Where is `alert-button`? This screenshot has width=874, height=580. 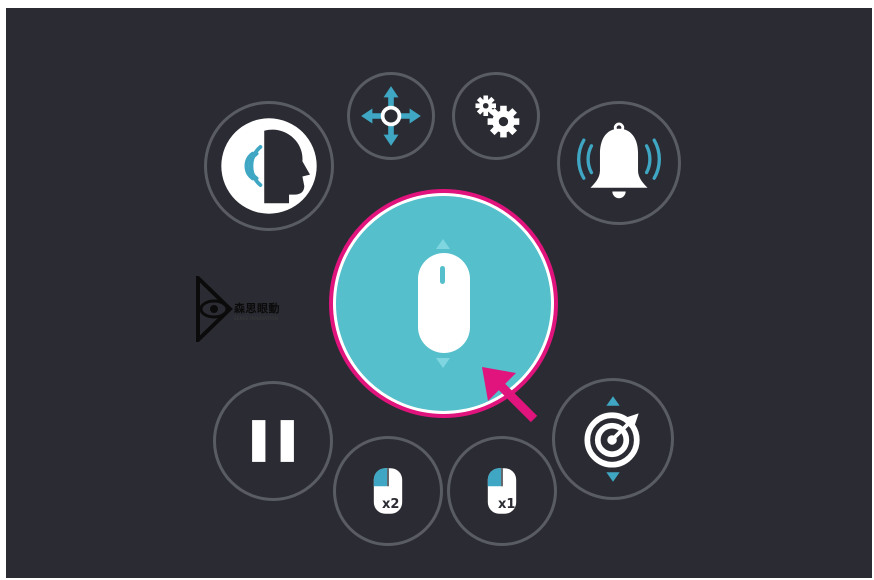
alert-button is located at coordinates (619, 163).